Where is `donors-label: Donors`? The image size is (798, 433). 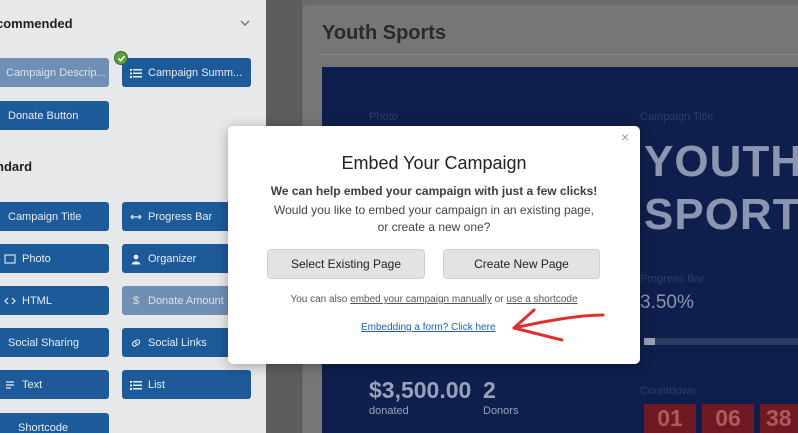 donors-label: Donors is located at coordinates (501, 411).